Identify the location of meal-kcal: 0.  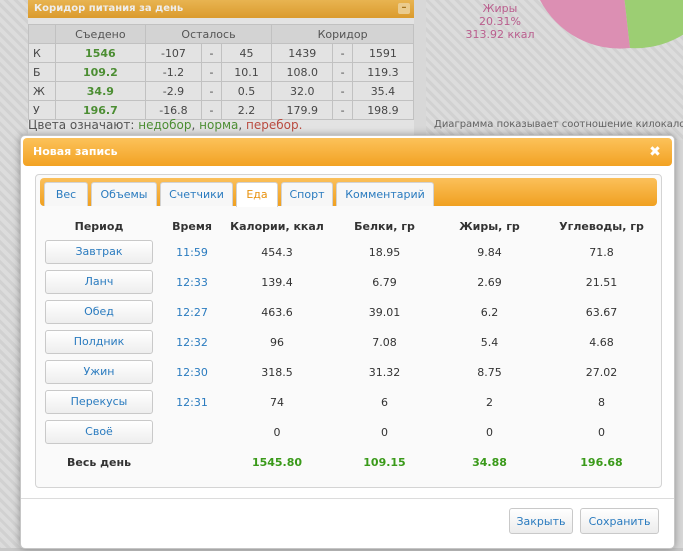
(277, 432).